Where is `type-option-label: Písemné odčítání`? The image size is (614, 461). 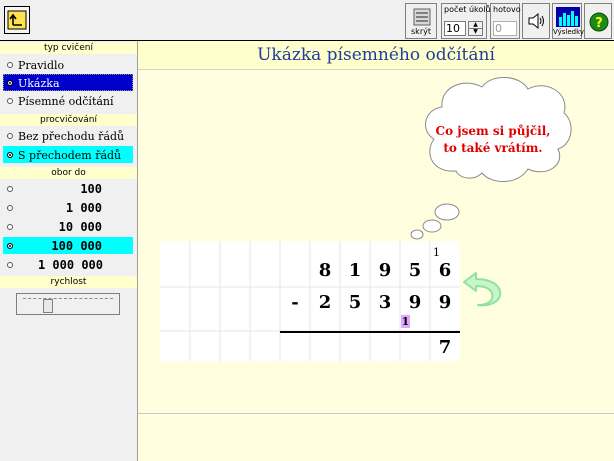
type-option-label: Písemné odčítání is located at coordinates (66, 101).